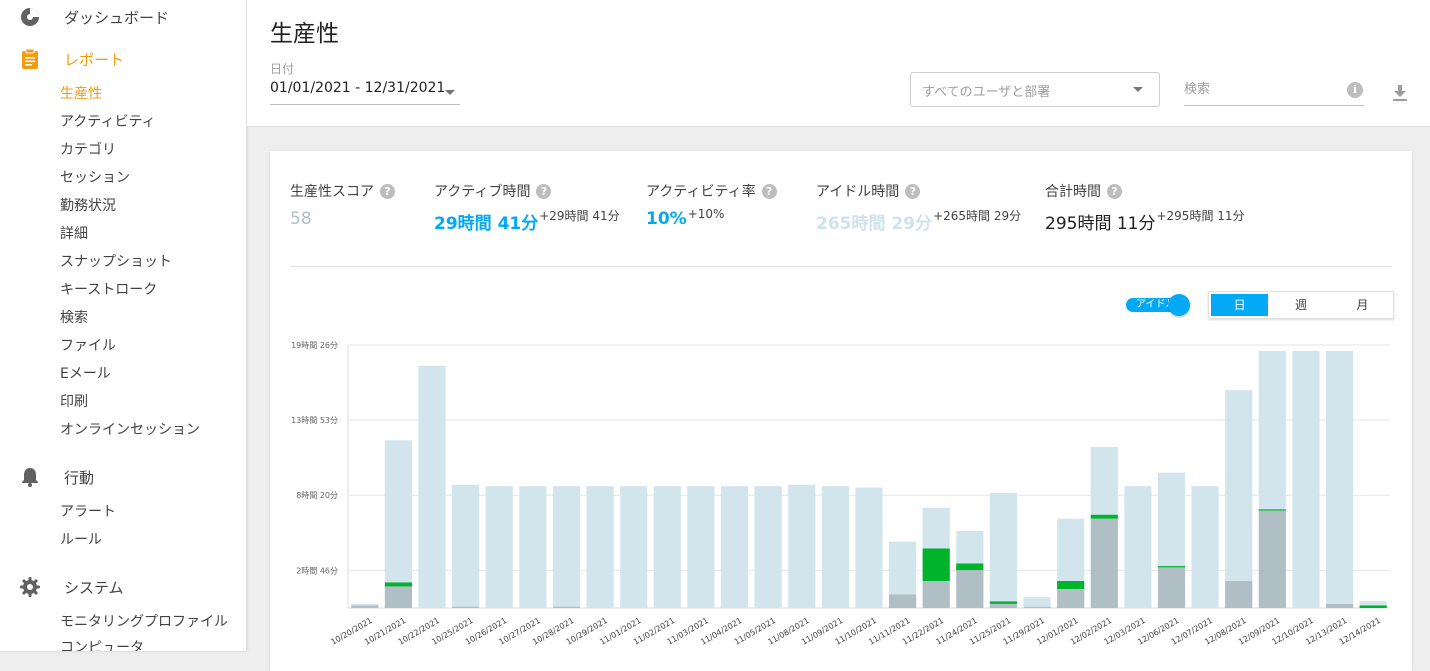  Describe the element at coordinates (314, 345) in the screenshot. I see `y-tick-label: 19時間 26分` at that location.